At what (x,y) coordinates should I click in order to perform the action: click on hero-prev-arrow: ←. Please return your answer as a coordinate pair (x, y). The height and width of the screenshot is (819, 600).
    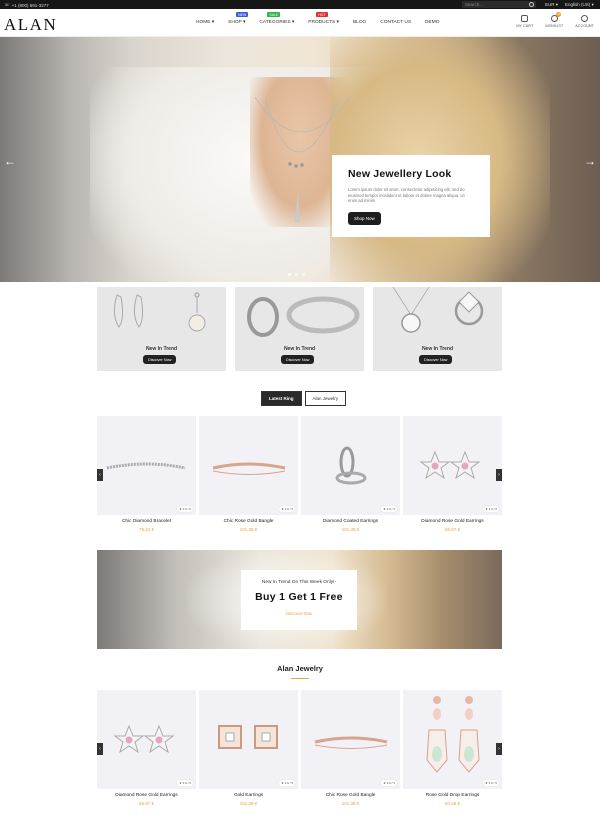
    Looking at the image, I should click on (10, 161).